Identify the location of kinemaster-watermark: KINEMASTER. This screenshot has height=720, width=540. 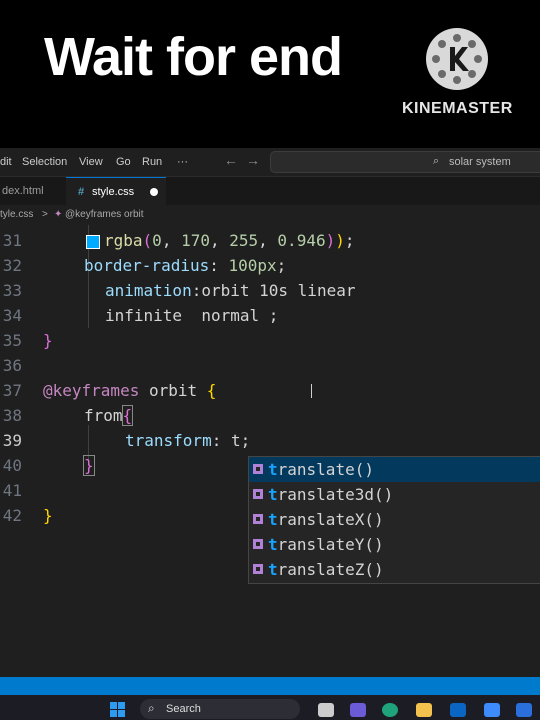
(457, 108).